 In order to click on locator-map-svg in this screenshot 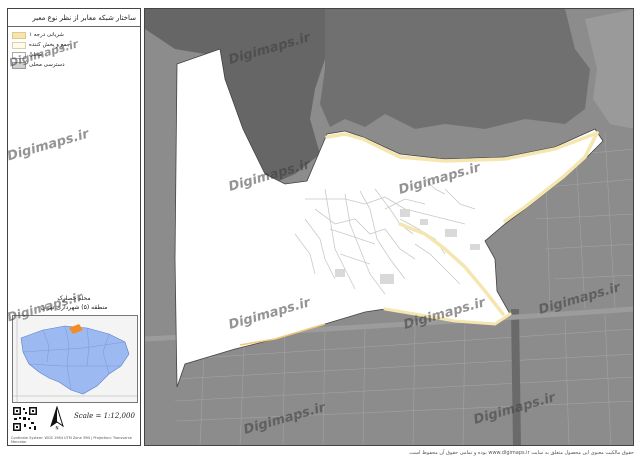, I will do `click(75, 359)`.